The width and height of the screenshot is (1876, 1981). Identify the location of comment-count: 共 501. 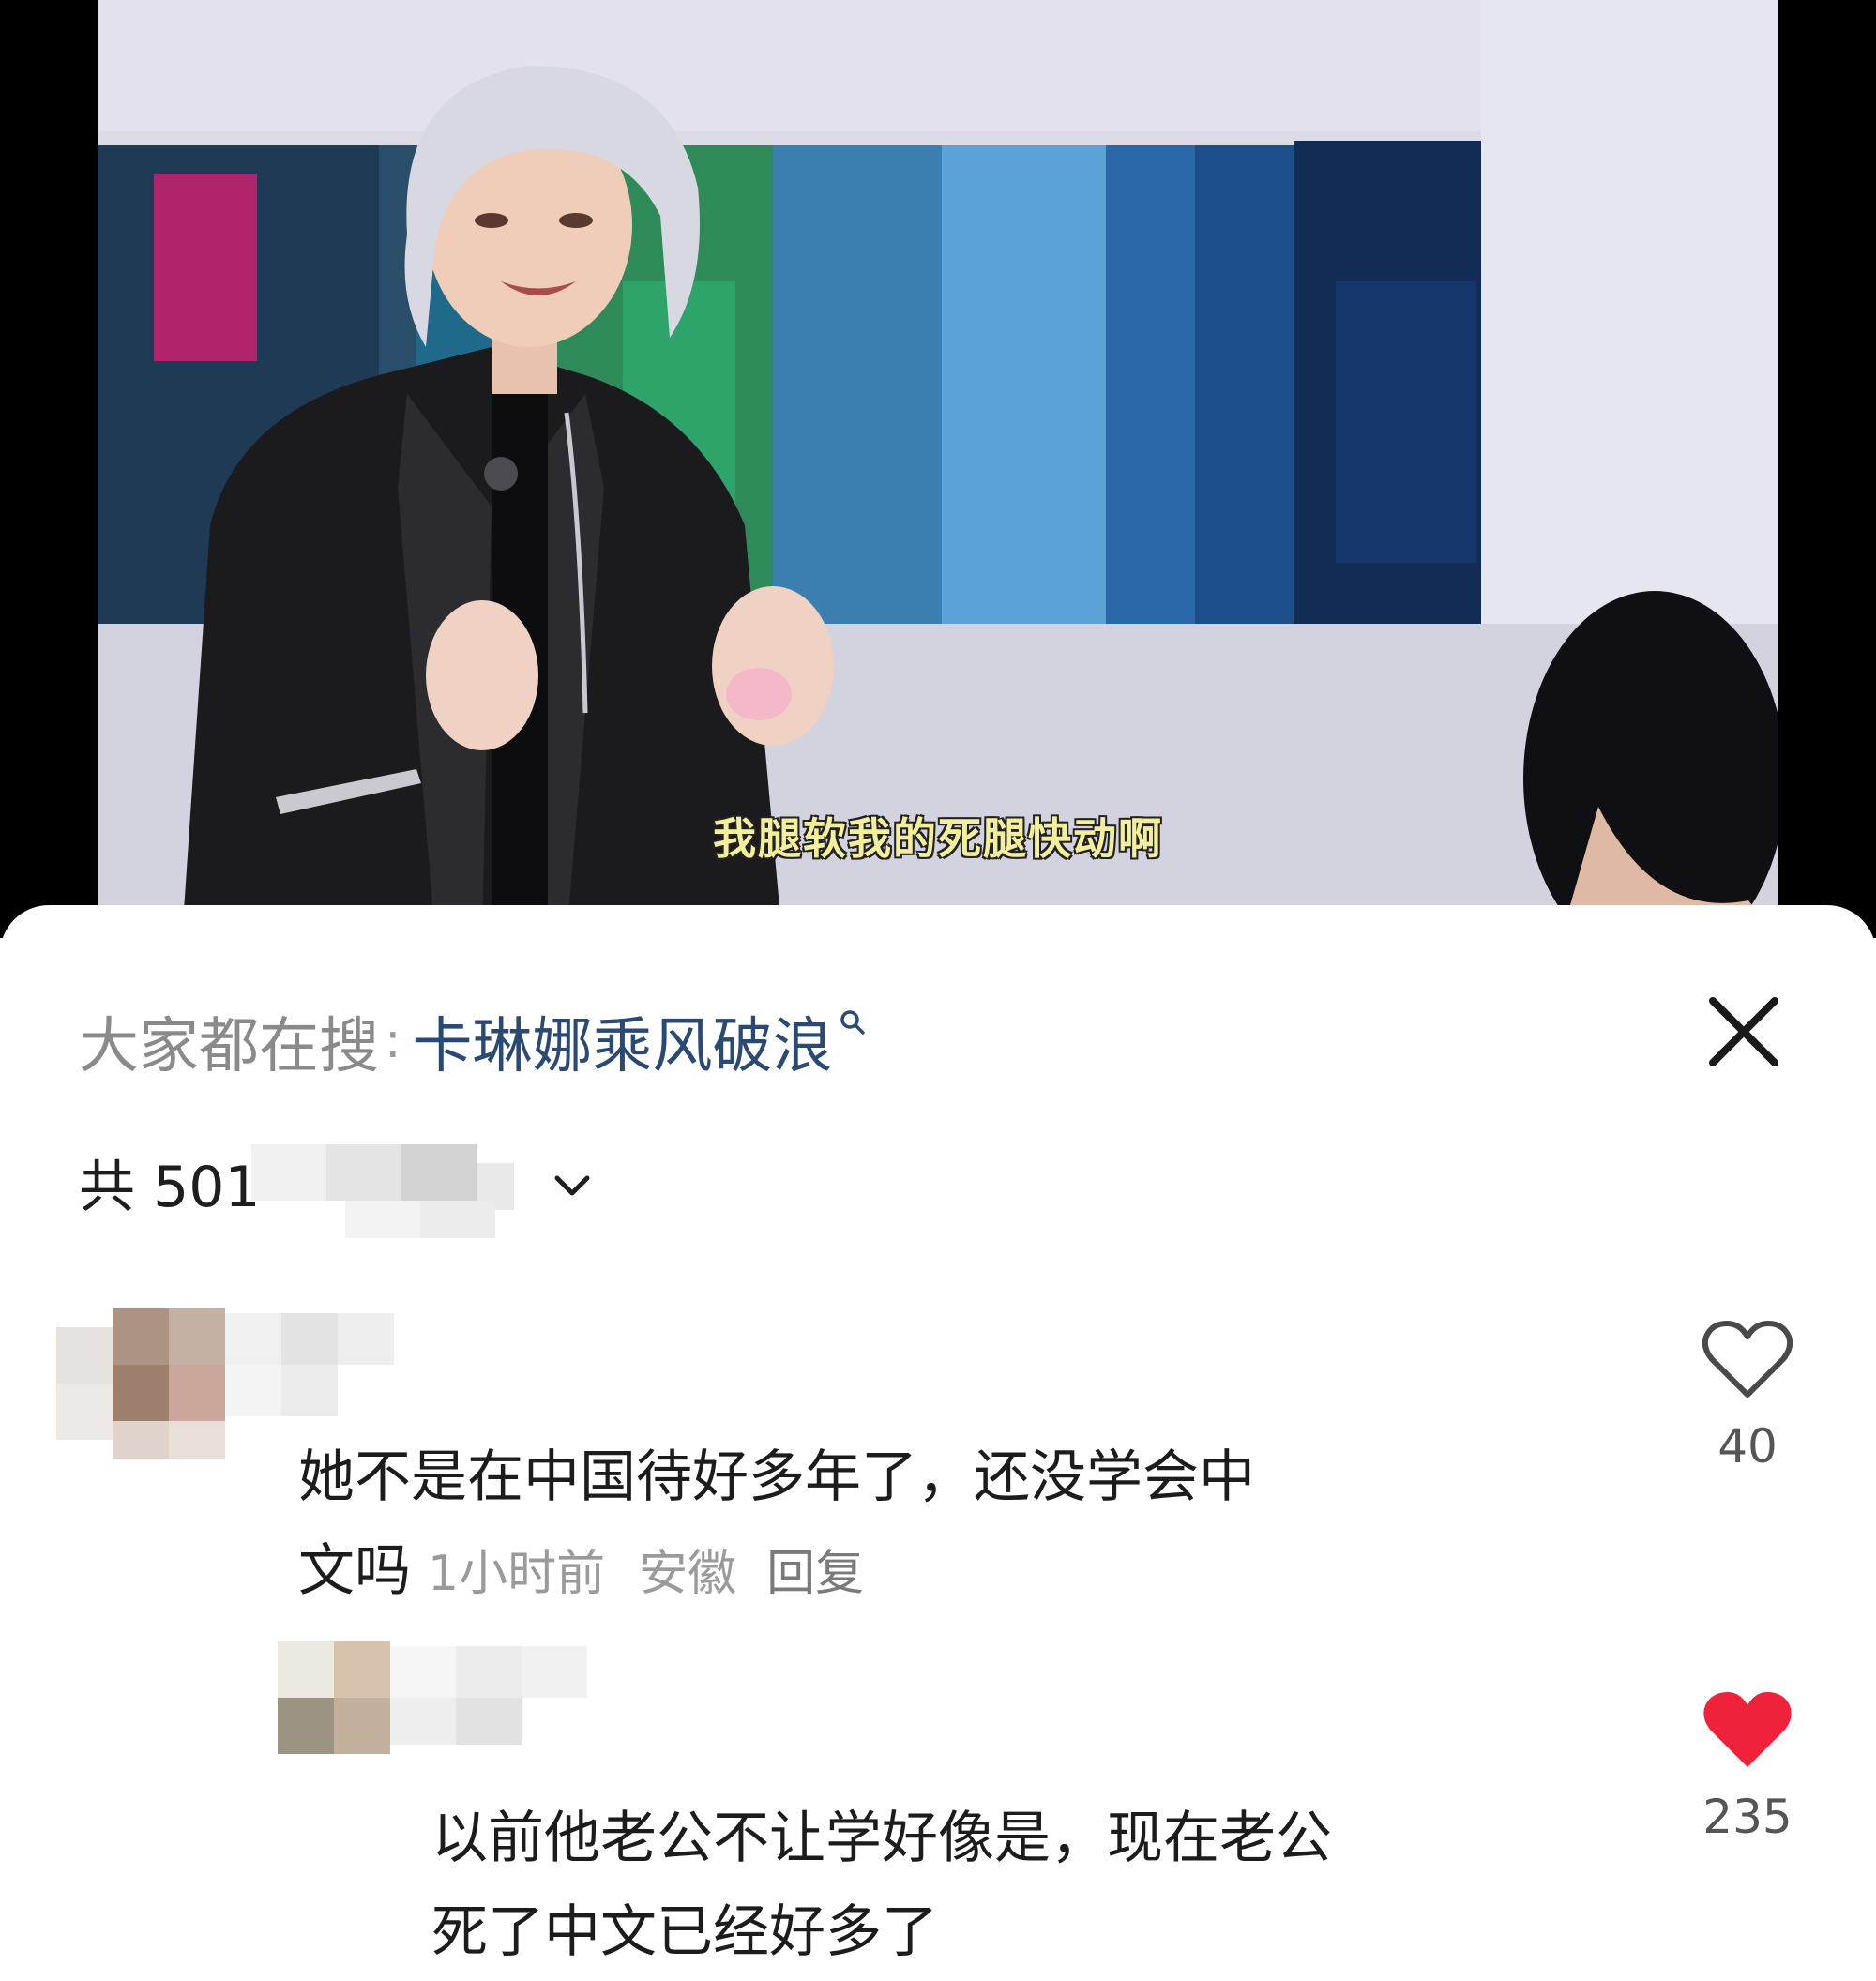
(336, 1191).